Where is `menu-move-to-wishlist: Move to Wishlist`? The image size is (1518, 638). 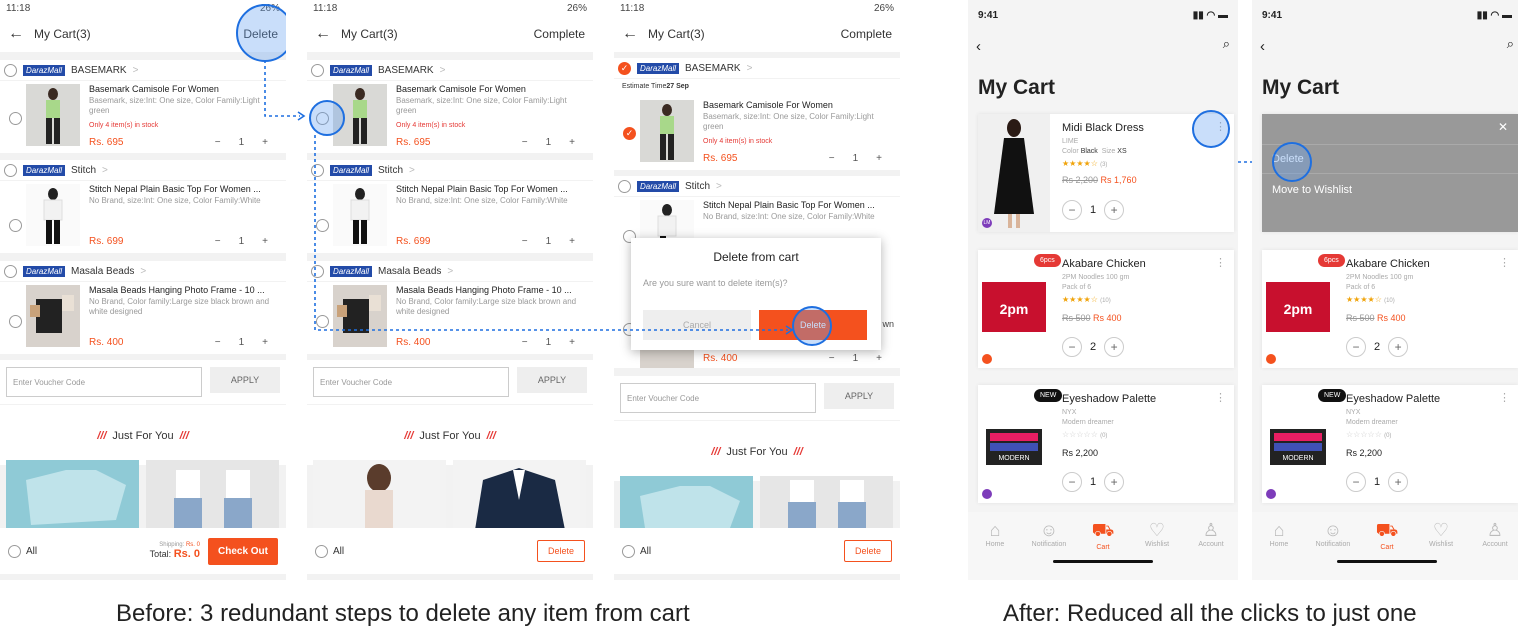 menu-move-to-wishlist: Move to Wishlist is located at coordinates (1312, 190).